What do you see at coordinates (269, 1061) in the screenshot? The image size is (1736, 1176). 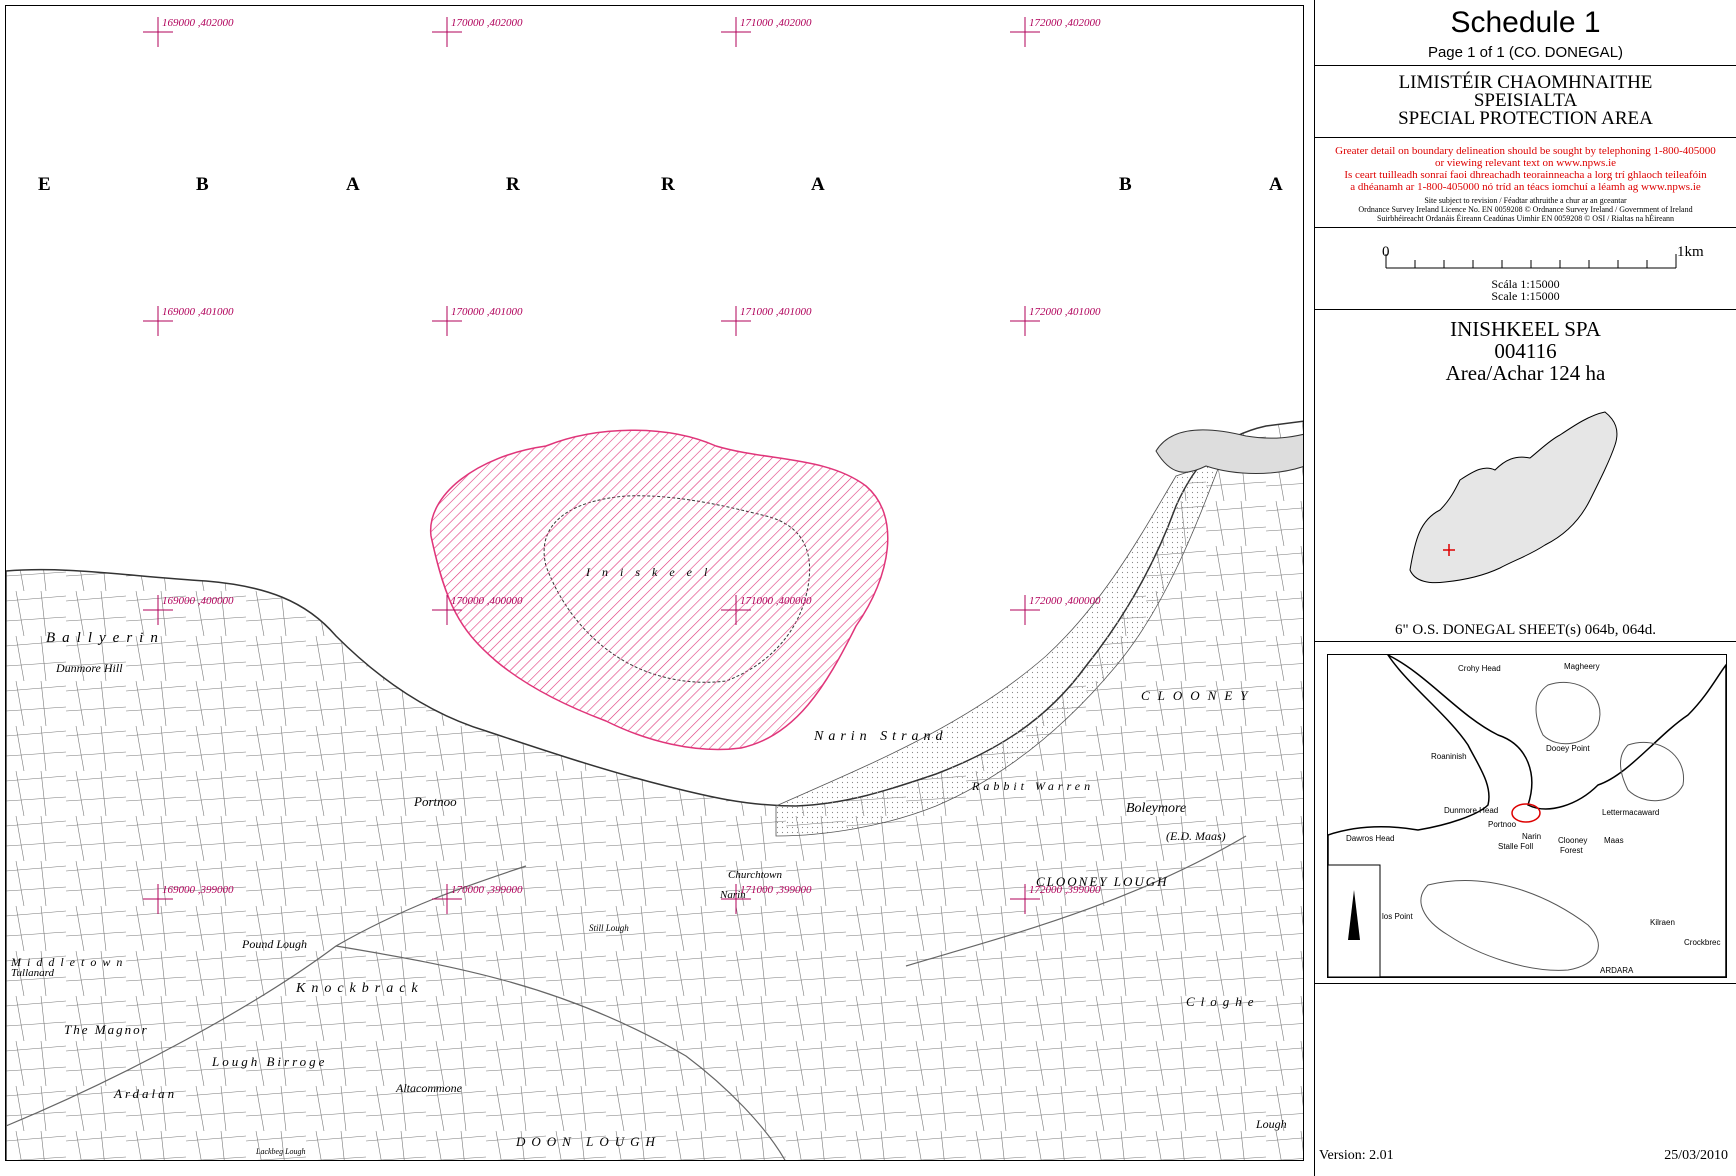 I see `place-label: Lough Birroge` at bounding box center [269, 1061].